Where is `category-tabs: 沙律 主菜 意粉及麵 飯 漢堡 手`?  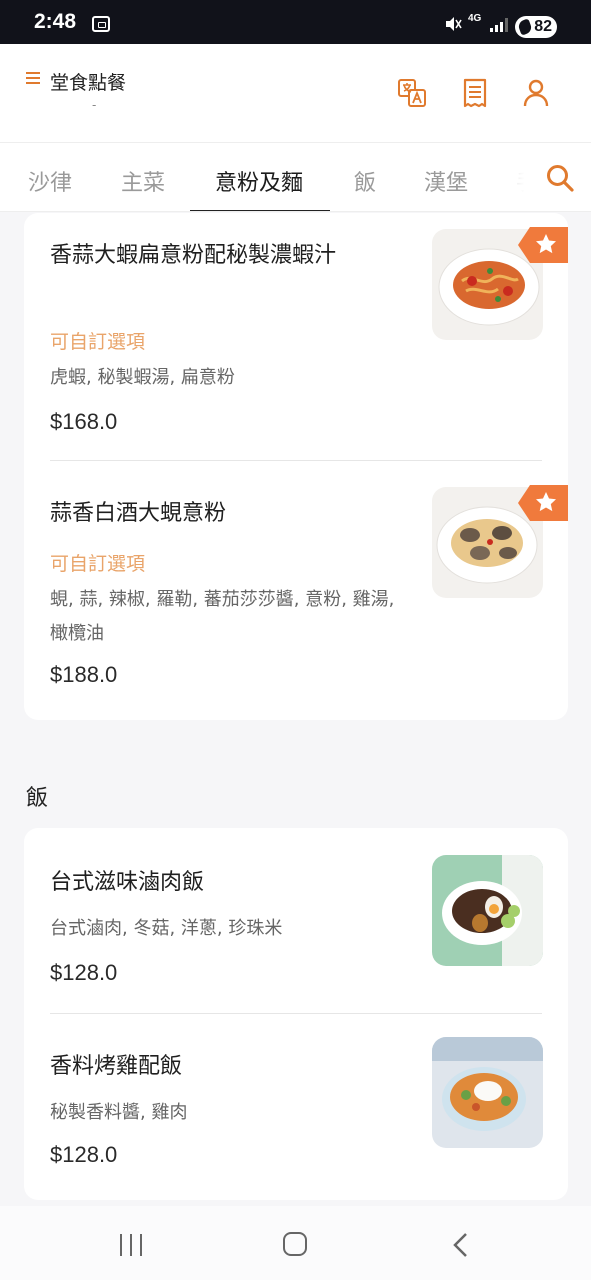
category-tabs: 沙律 主菜 意粉及麵 飯 漢堡 手 is located at coordinates (295, 177).